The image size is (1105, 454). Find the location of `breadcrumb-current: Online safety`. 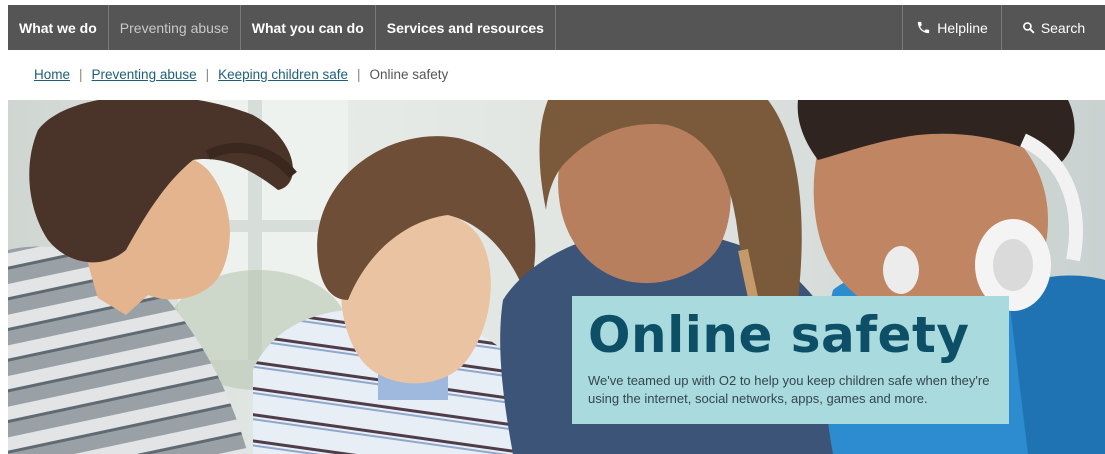

breadcrumb-current: Online safety is located at coordinates (409, 74).